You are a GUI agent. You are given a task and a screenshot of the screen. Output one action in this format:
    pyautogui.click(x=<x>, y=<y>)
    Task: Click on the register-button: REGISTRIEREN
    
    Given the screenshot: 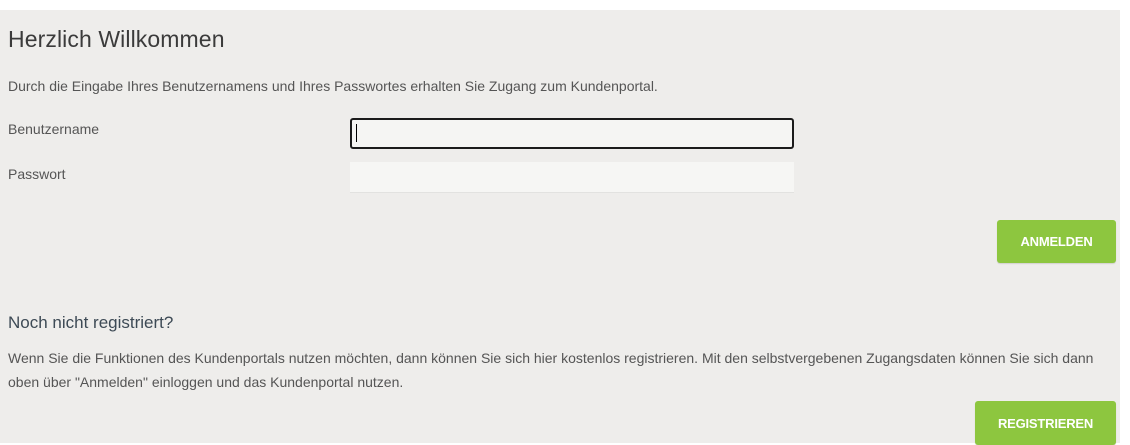 What is the action you would take?
    pyautogui.click(x=1045, y=423)
    